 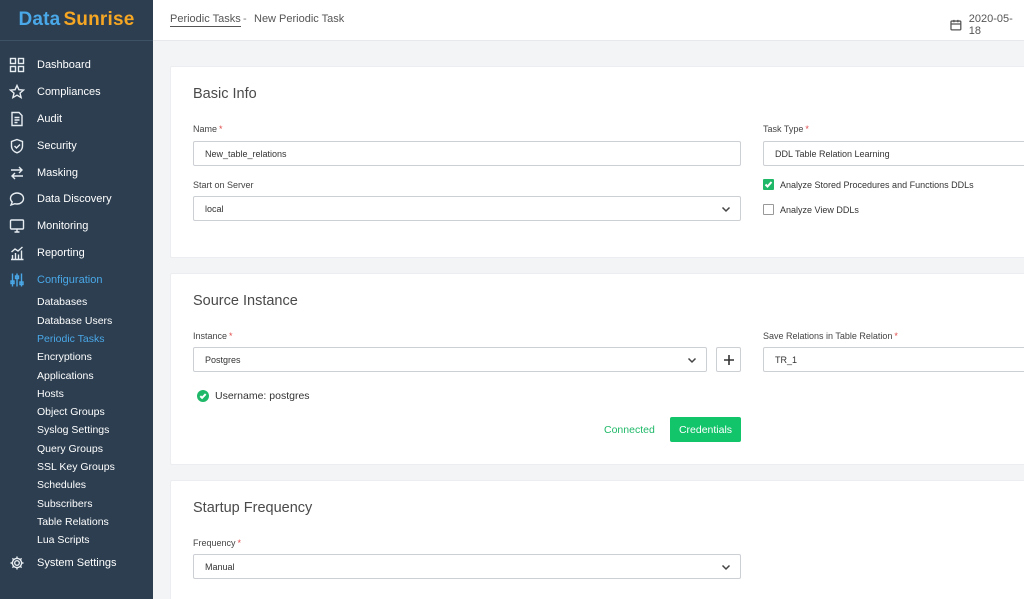 What do you see at coordinates (225, 94) in the screenshot?
I see `basic-info-title: Basic Info` at bounding box center [225, 94].